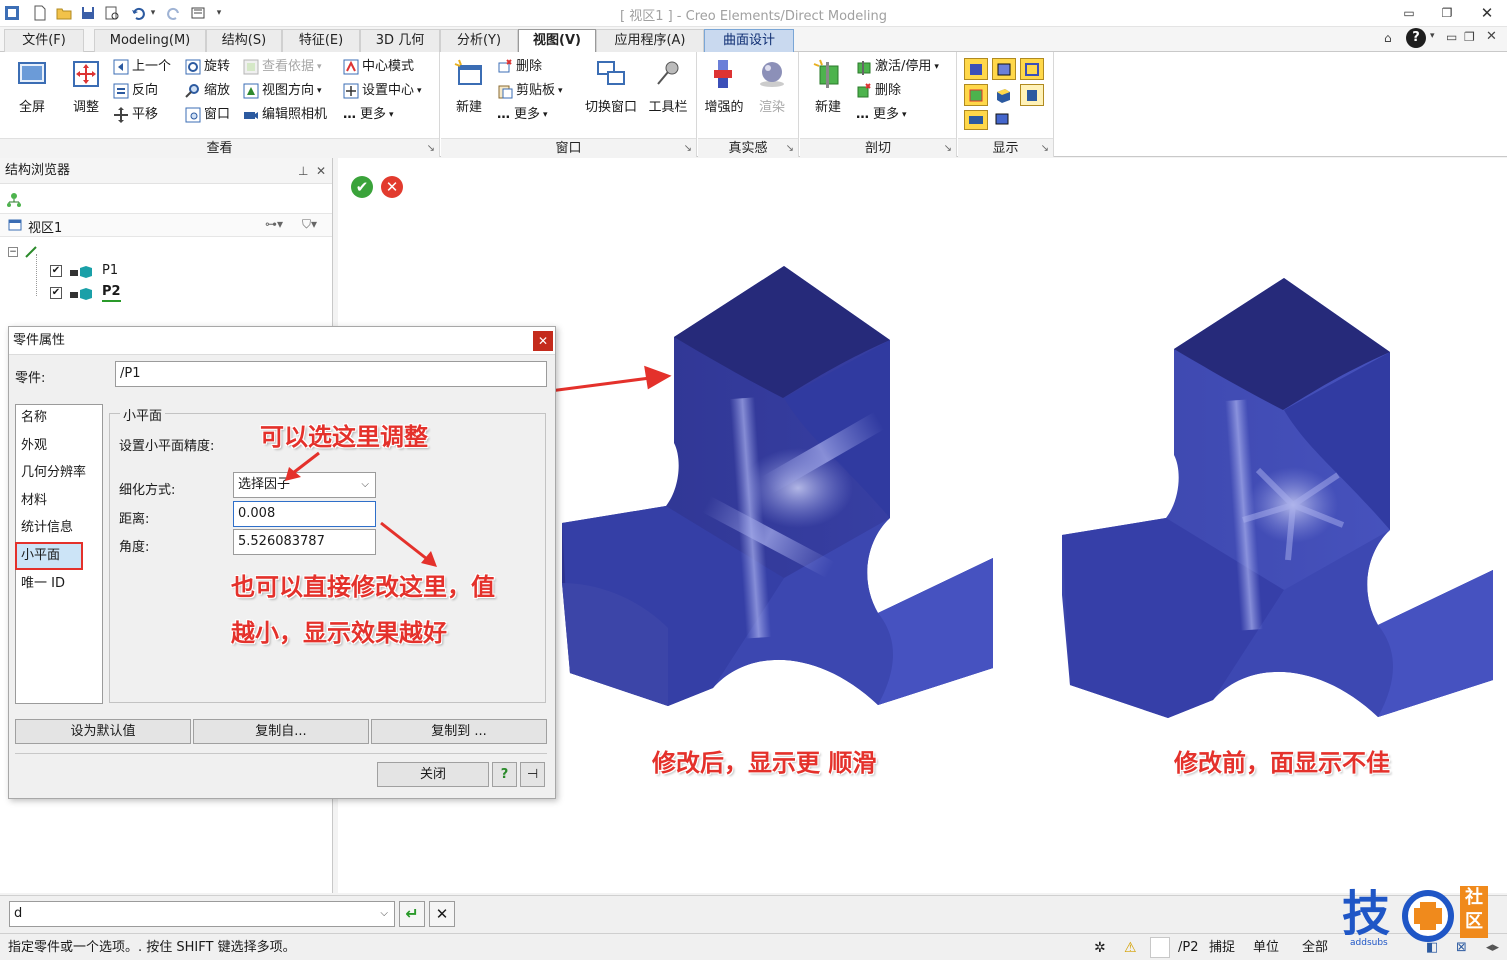 This screenshot has height=960, width=1507. Describe the element at coordinates (749, 40) in the screenshot. I see `tab-surface-design: 曲面设计` at that location.